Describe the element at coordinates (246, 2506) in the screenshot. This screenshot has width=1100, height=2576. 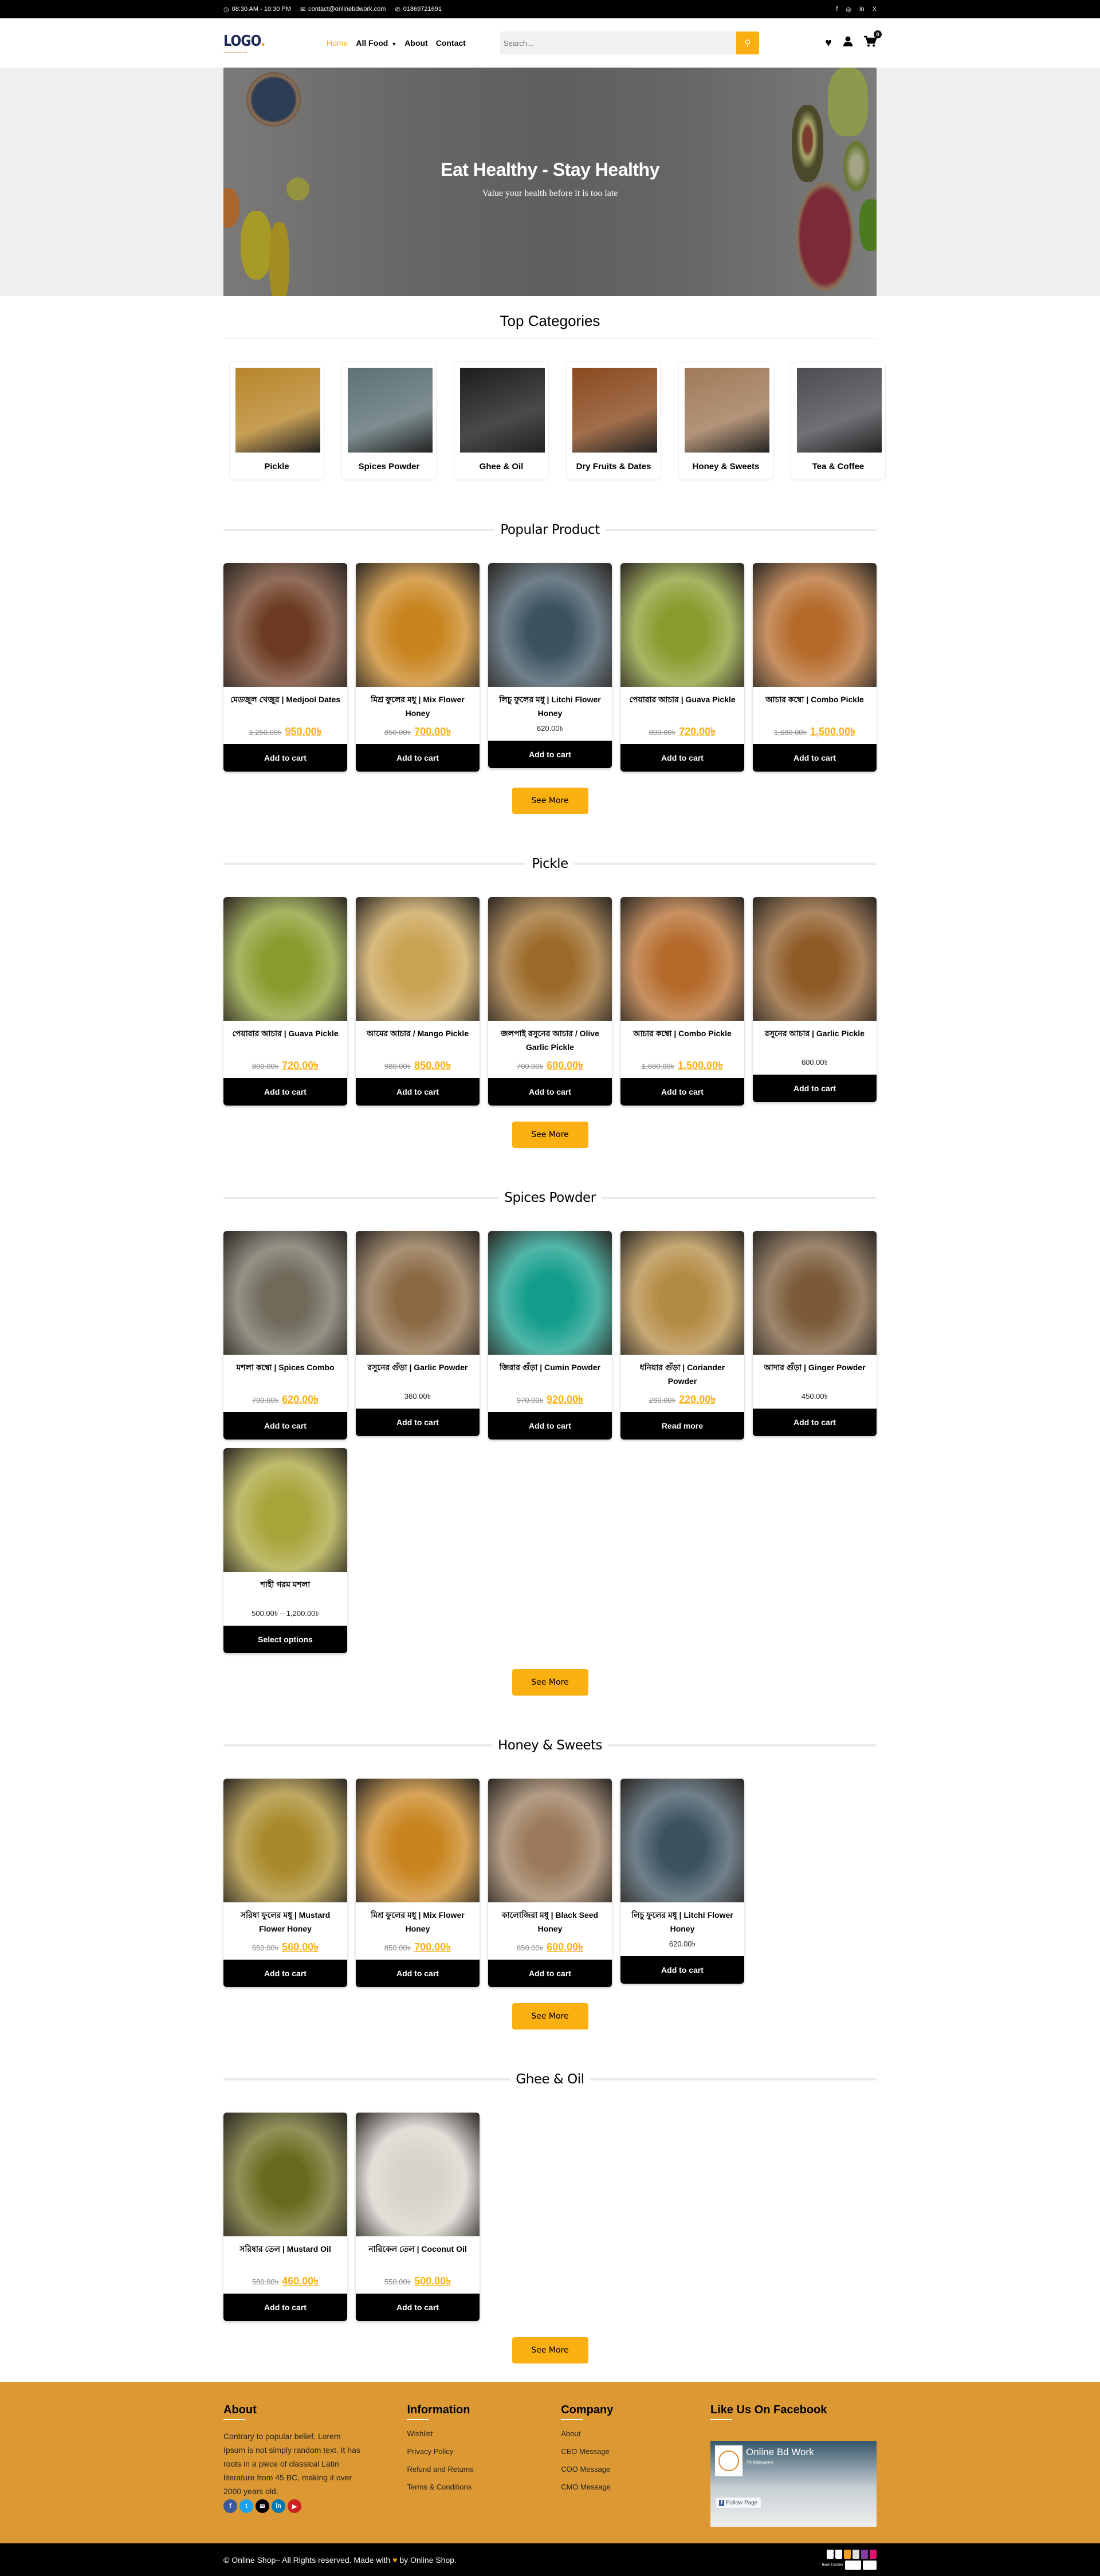
I see `twitter-icon: t` at that location.